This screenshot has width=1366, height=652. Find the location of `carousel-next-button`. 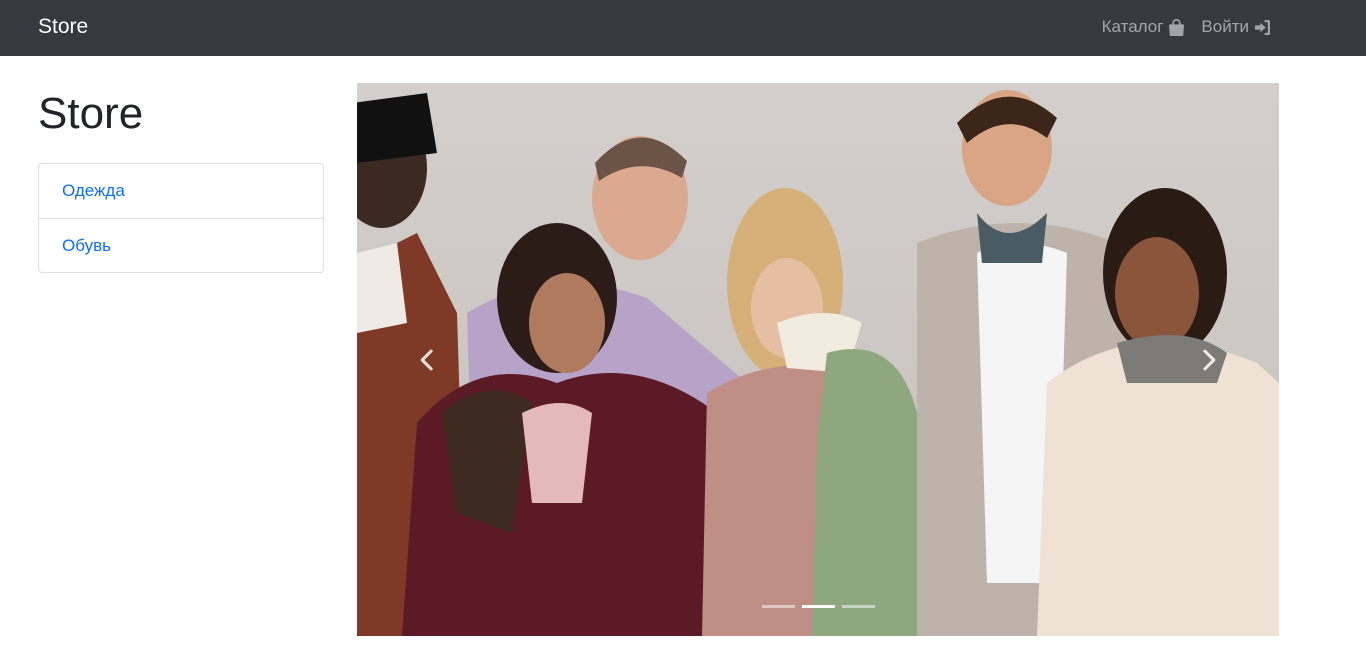

carousel-next-button is located at coordinates (1209, 359).